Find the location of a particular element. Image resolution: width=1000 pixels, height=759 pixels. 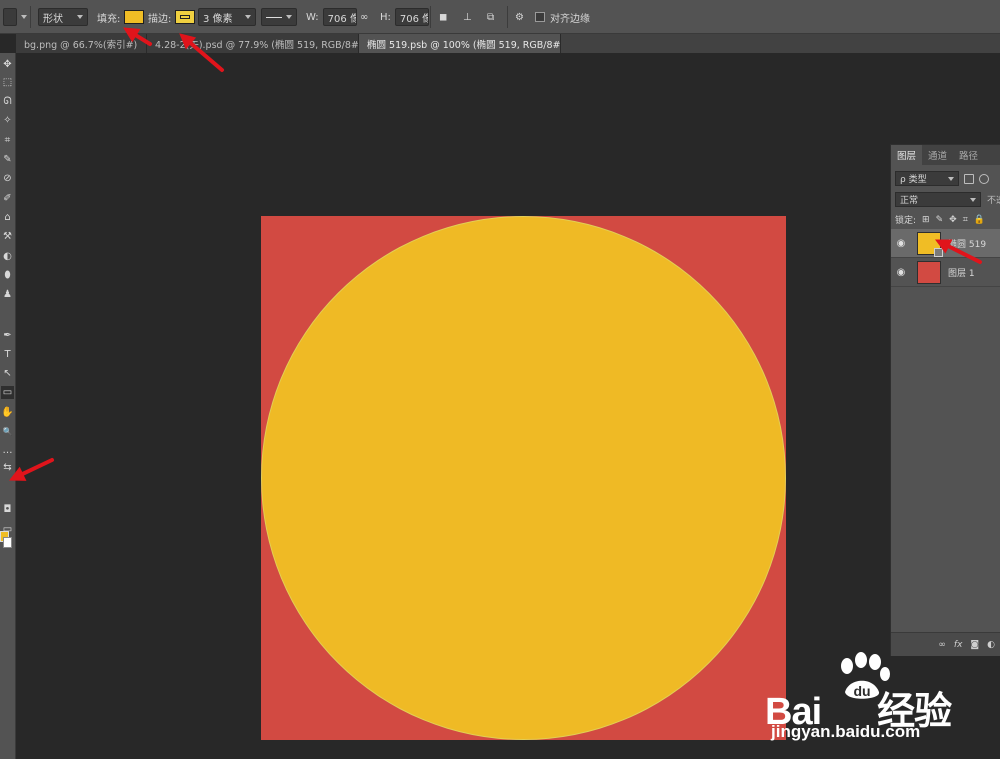

tab-bg-png: bg.png @ 66.7%(索引#) × is located at coordinates (81, 43).